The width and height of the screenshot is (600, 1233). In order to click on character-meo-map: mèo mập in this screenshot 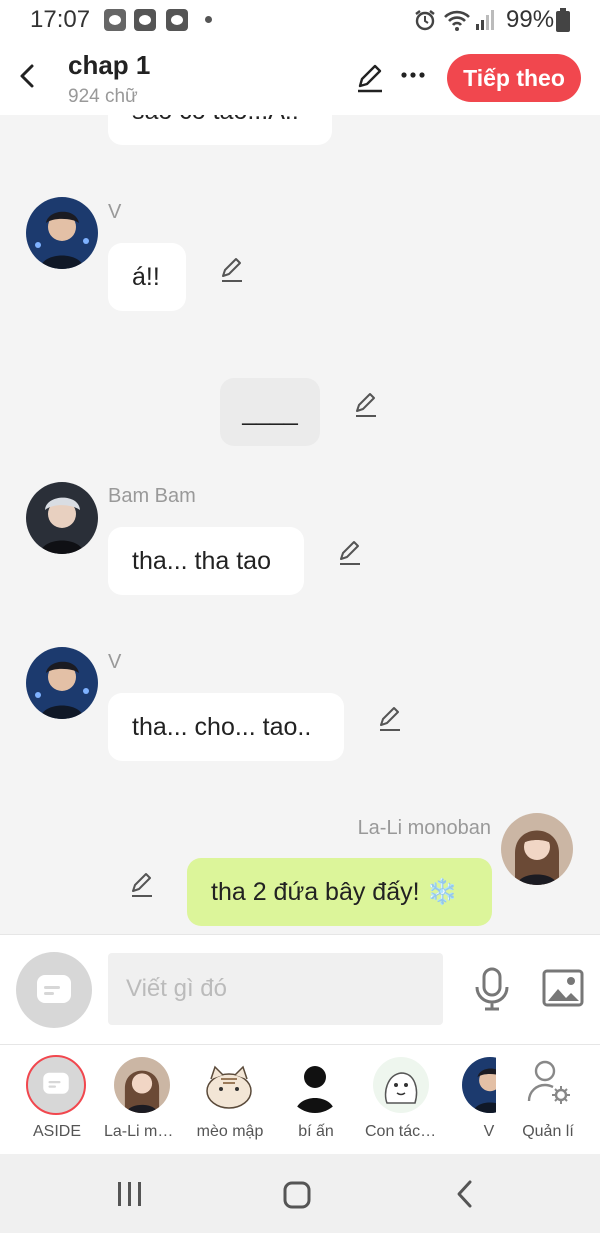, I will do `click(230, 1100)`.